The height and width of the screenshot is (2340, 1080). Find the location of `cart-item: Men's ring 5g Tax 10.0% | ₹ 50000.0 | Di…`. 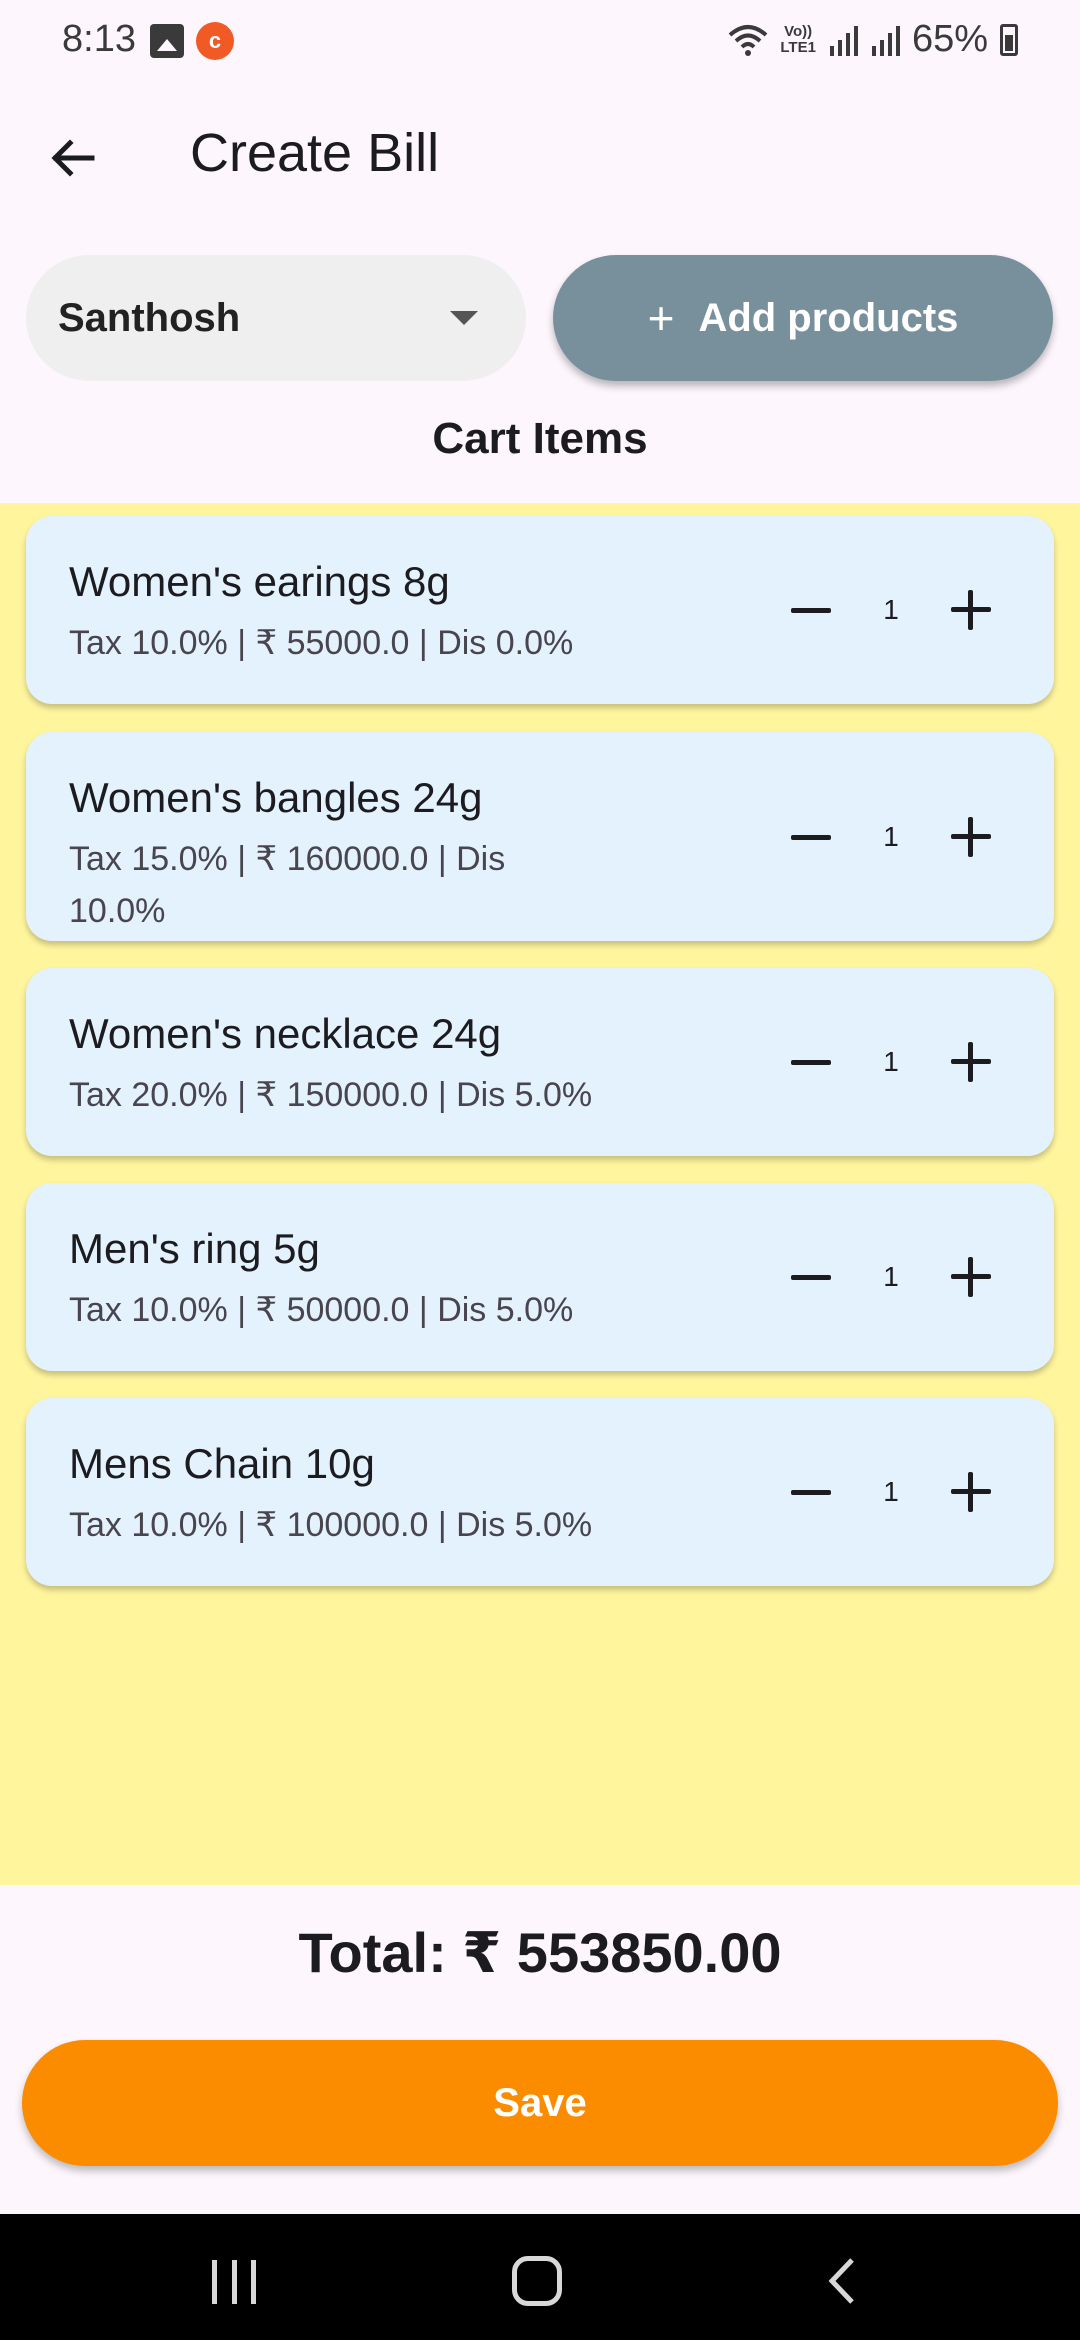

cart-item: Men's ring 5g Tax 10.0% | ₹ 50000.0 | Di… is located at coordinates (540, 1277).